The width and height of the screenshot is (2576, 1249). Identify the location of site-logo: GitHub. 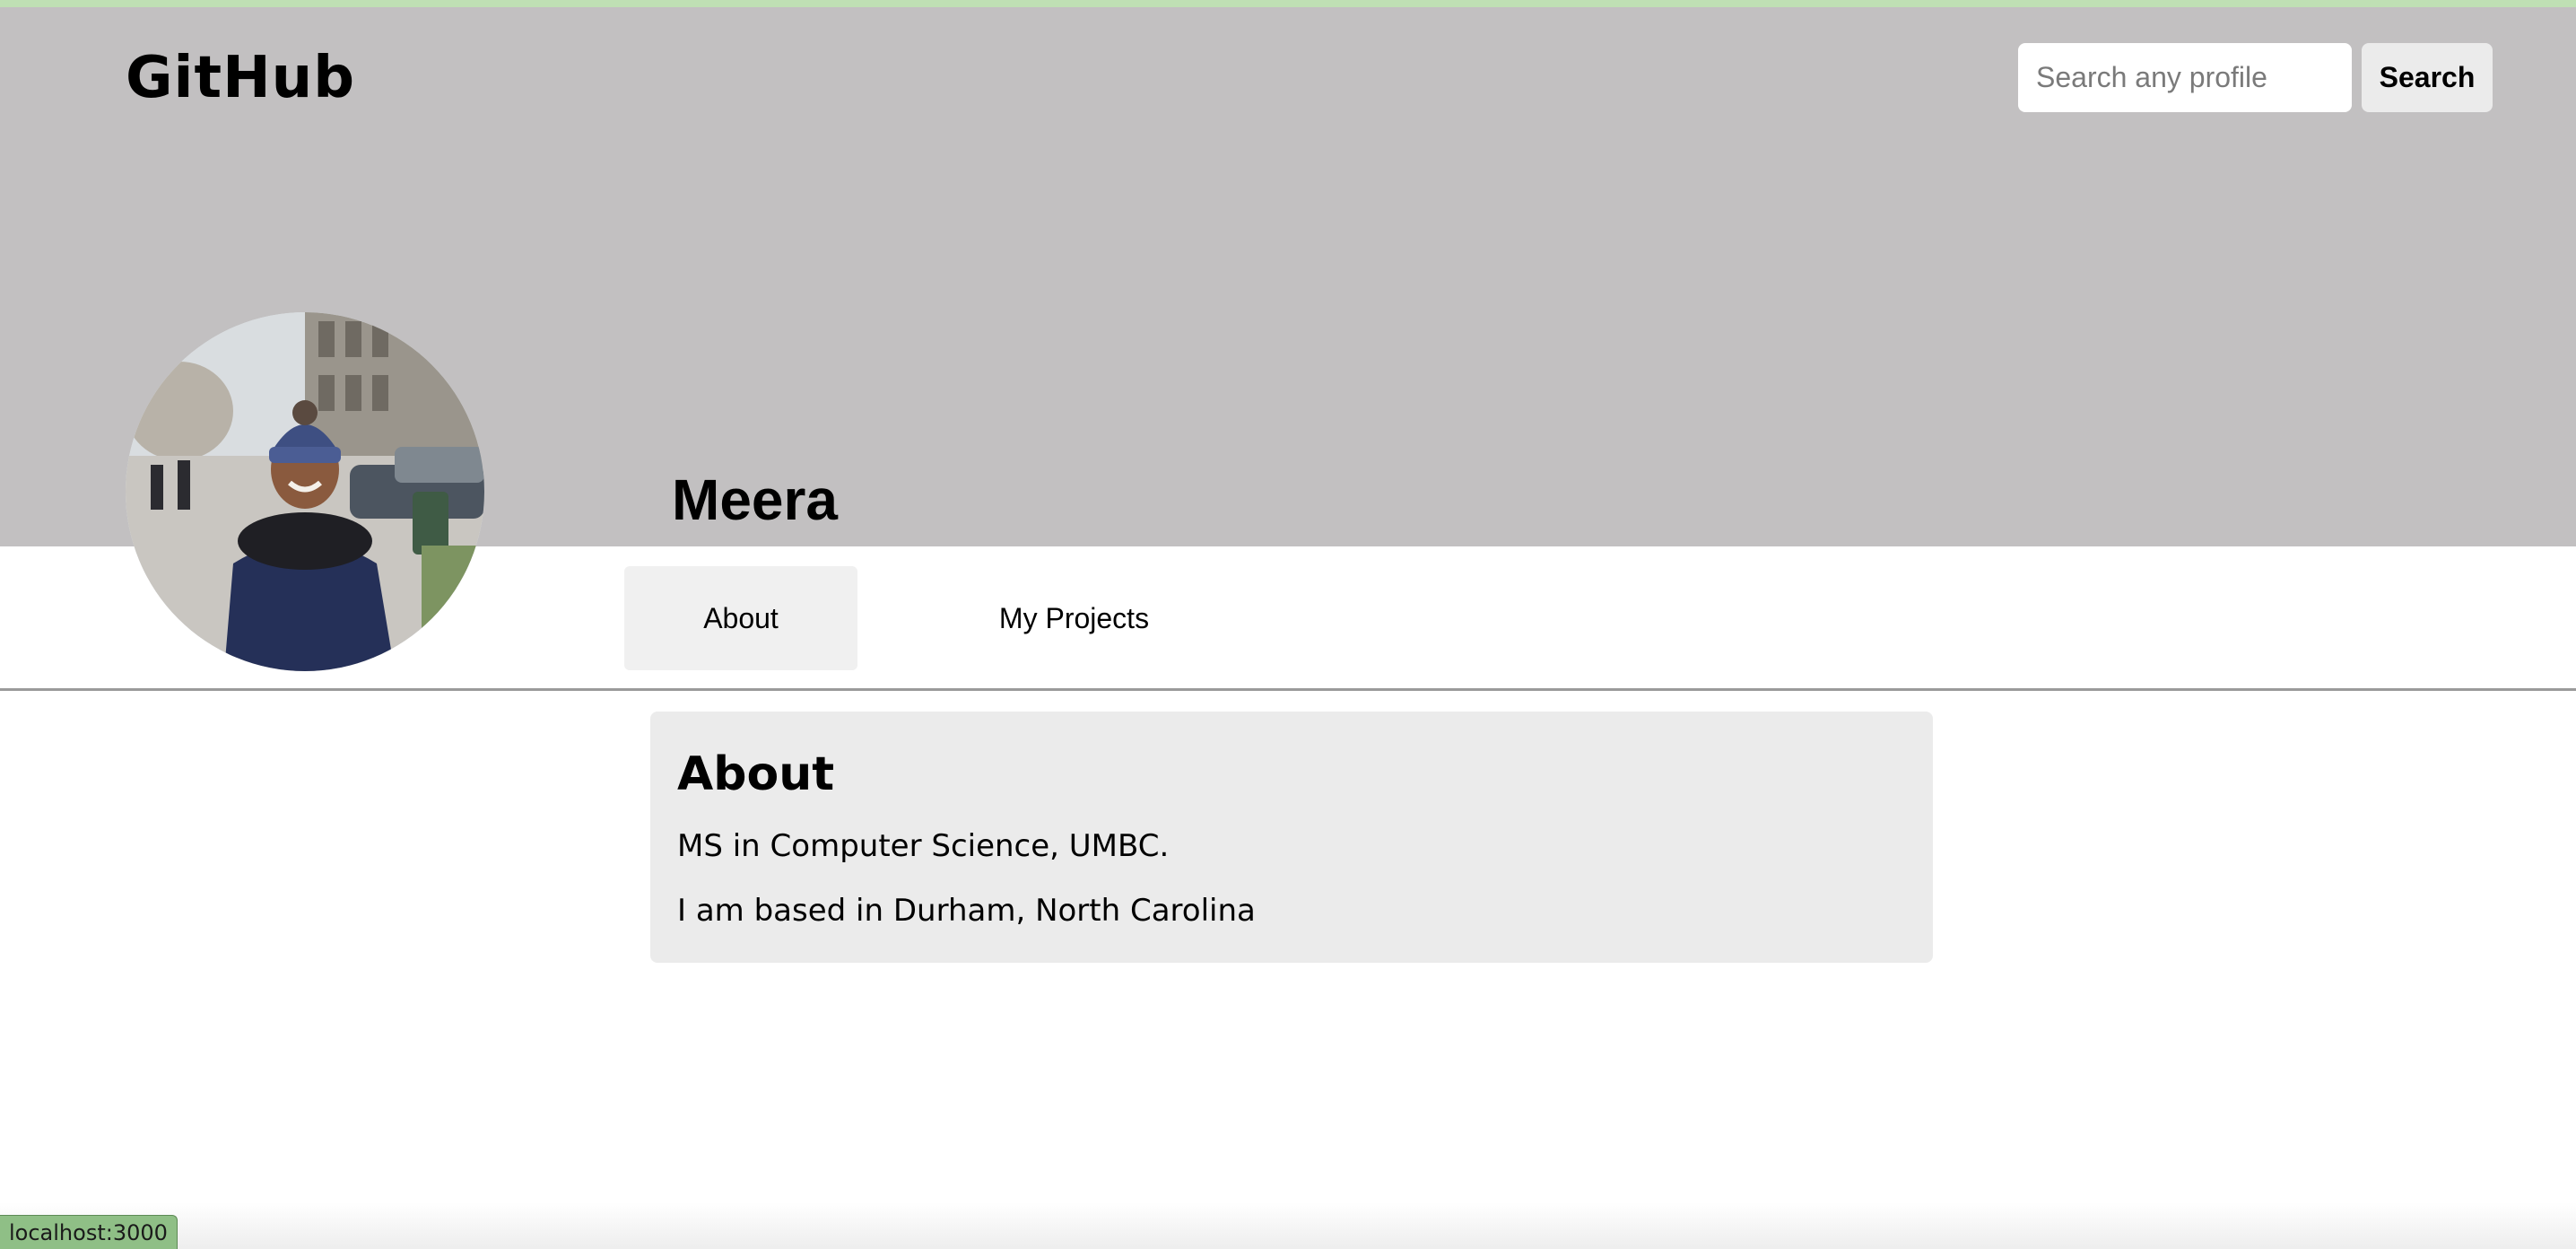
(240, 78).